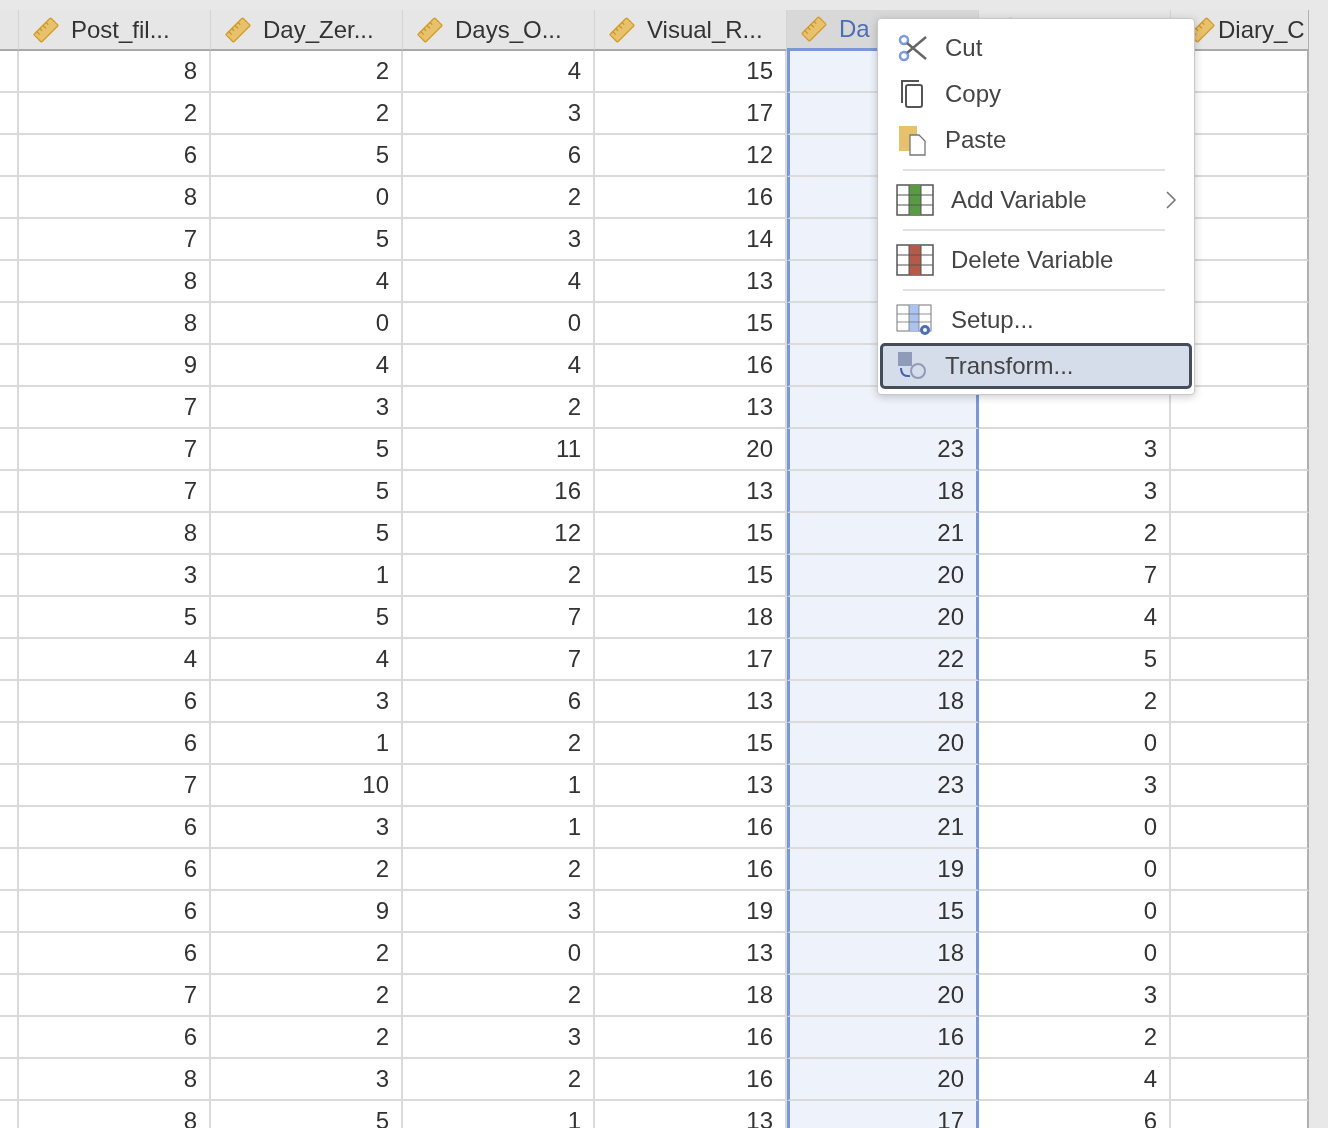 The image size is (1328, 1128). Describe the element at coordinates (883, 660) in the screenshot. I see `table-cell: 22` at that location.